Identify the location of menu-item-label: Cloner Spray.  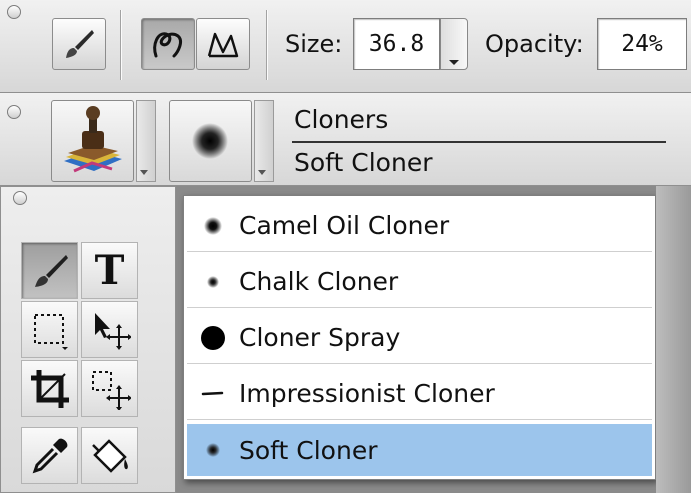
(320, 337).